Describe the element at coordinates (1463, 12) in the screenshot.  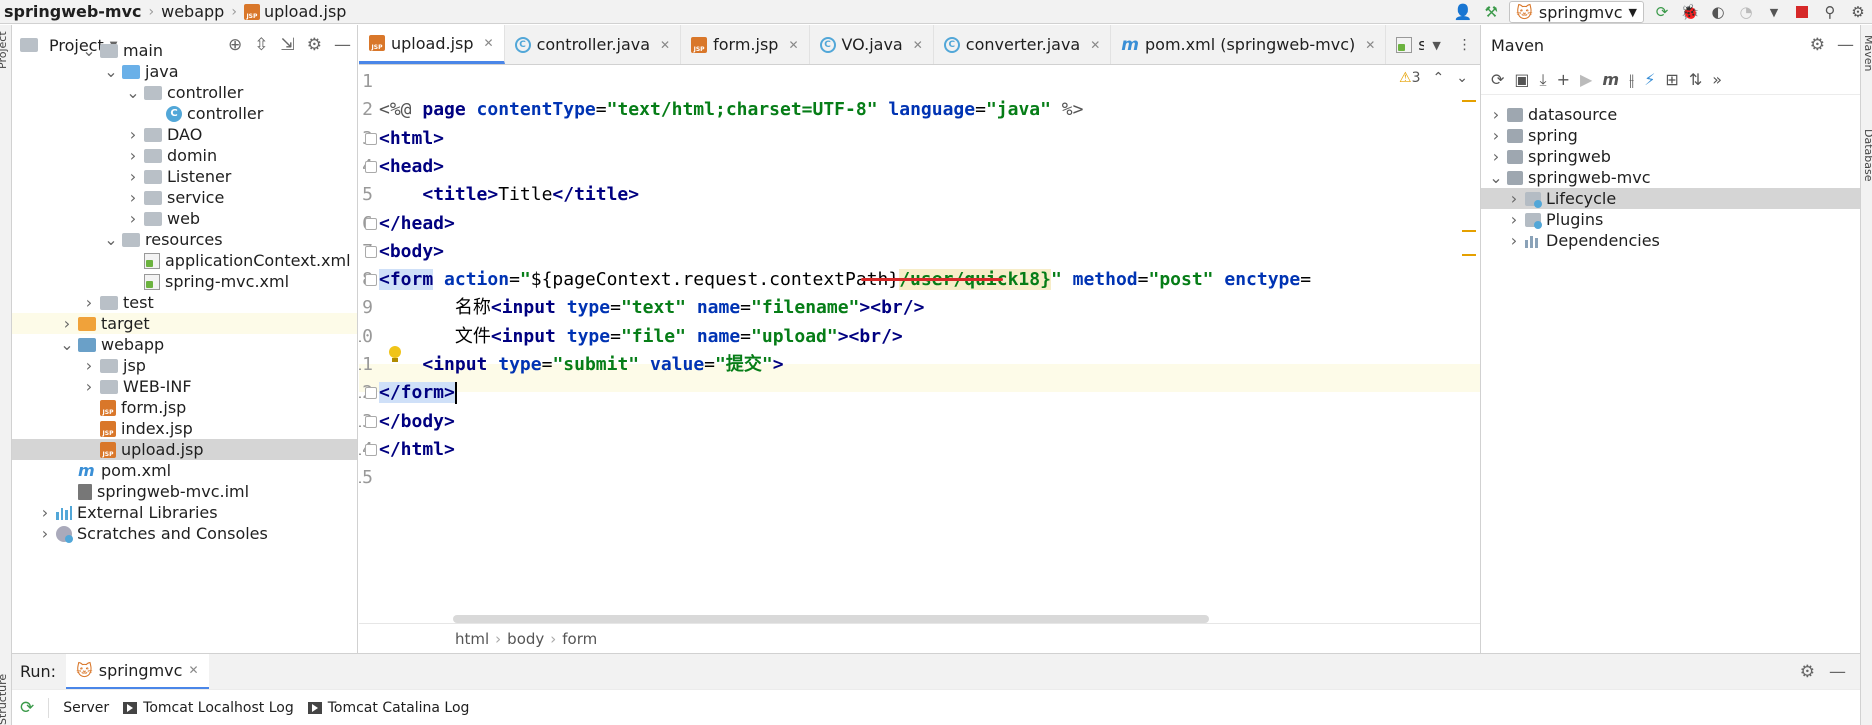
I see `user-icon: 👤` at that location.